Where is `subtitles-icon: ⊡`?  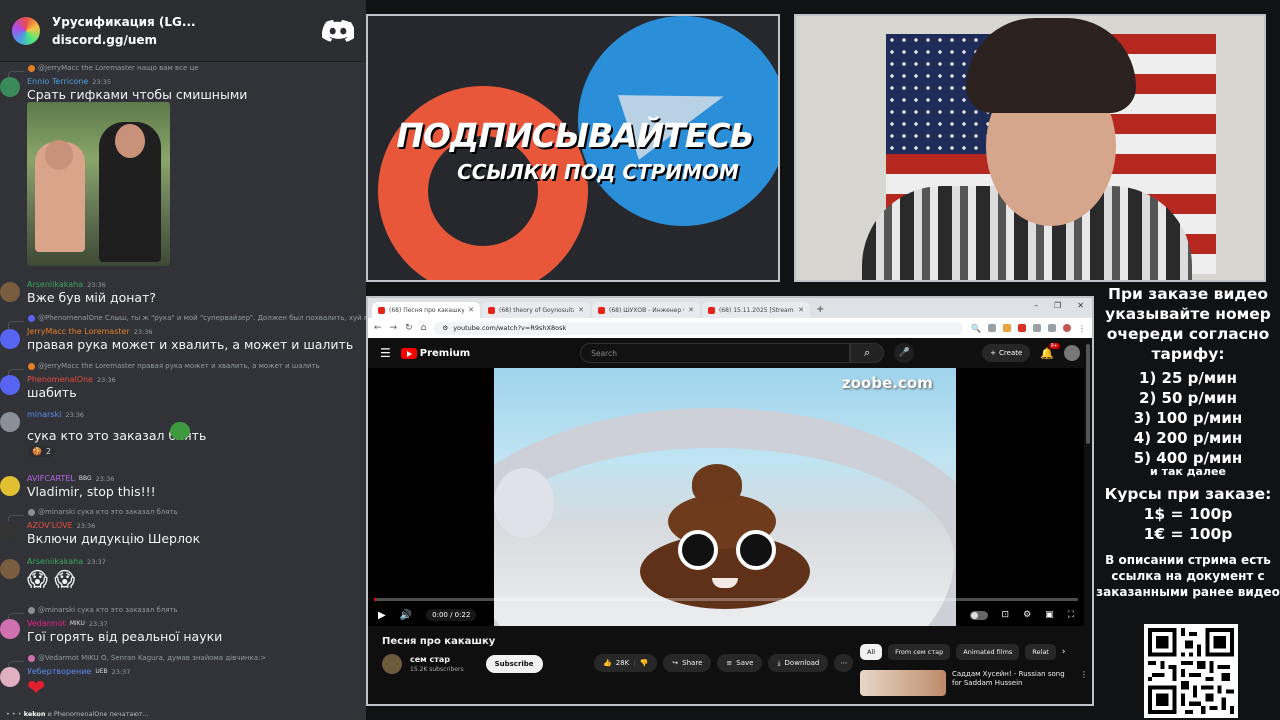
subtitles-icon: ⊡ is located at coordinates (1006, 615).